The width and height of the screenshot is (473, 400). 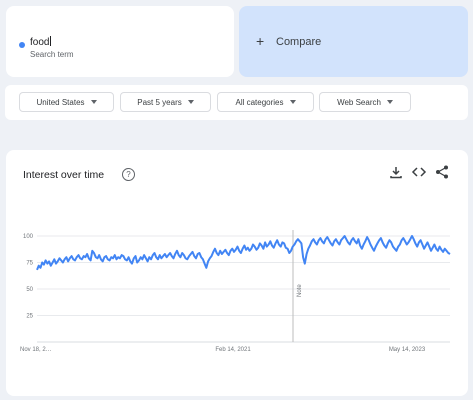 I want to click on series-color-dot, so click(x=22, y=45).